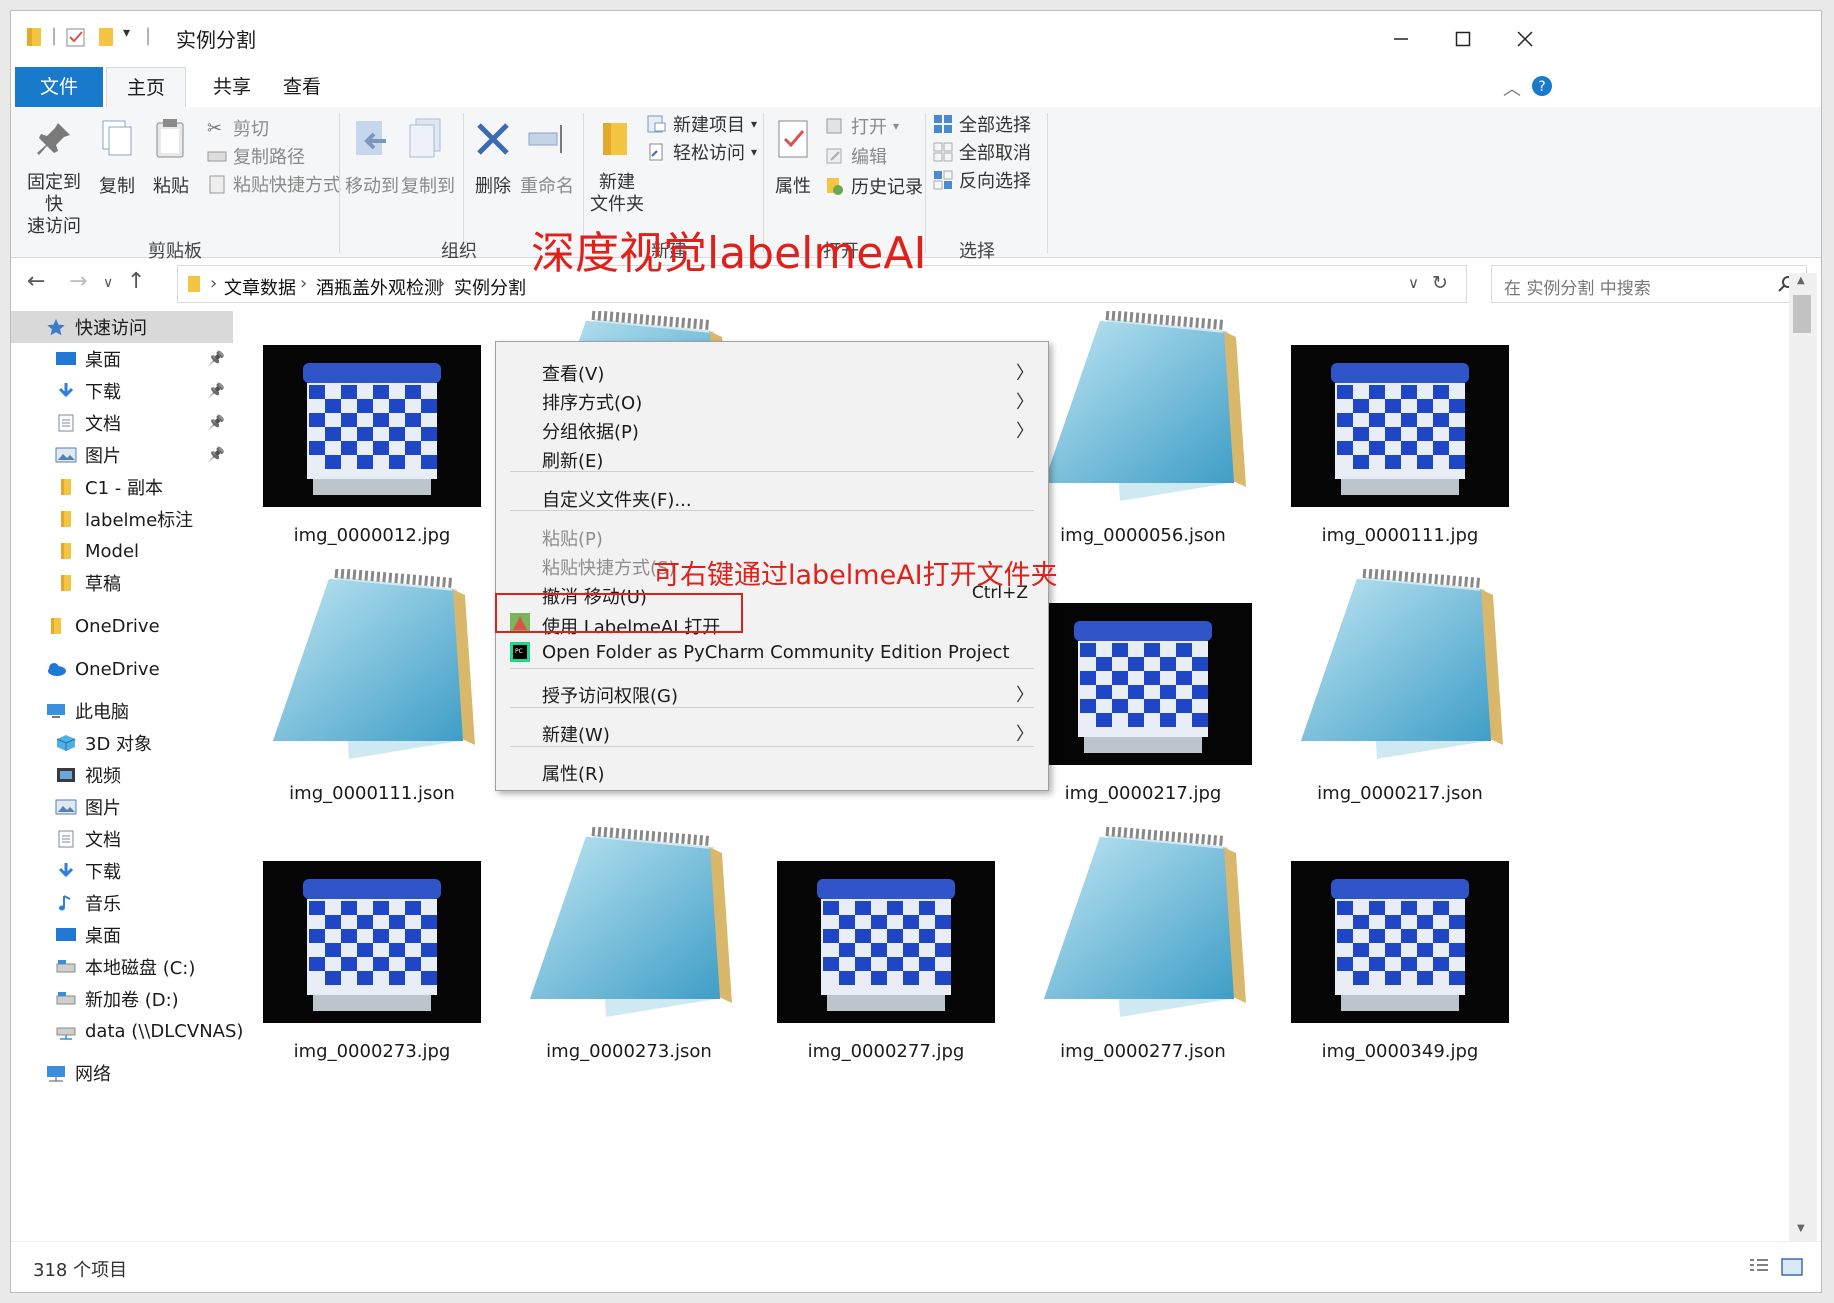 The image size is (1834, 1303). Describe the element at coordinates (78, 281) in the screenshot. I see `forward-arrow-icon: →` at that location.